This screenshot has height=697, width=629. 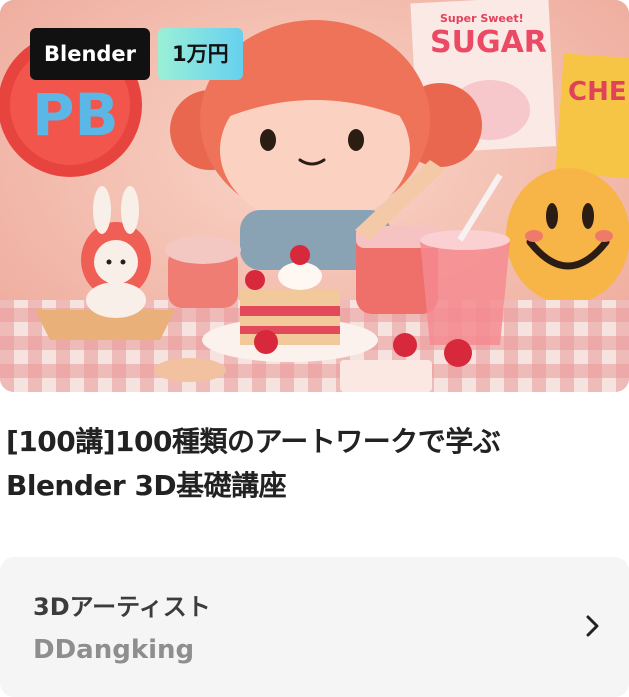 I want to click on svg-text: SUGAR, so click(x=488, y=42).